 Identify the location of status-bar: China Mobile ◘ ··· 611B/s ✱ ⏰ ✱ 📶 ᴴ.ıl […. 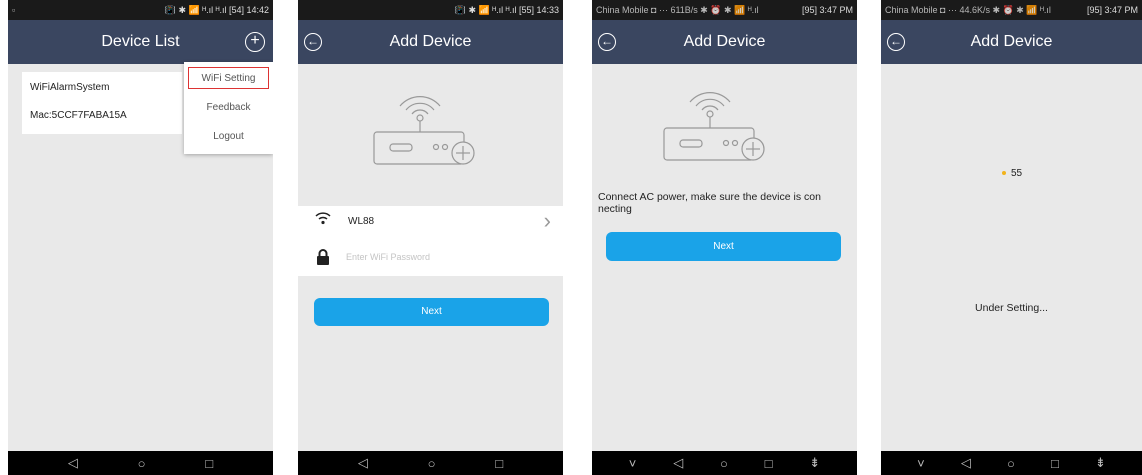
(724, 10).